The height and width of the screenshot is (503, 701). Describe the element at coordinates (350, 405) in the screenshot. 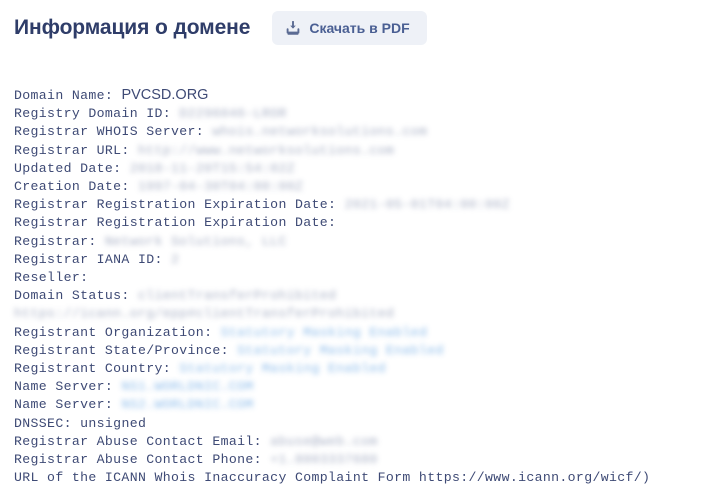

I see `whois-line: Name Server: NS2.WORLDNIC.COM` at that location.